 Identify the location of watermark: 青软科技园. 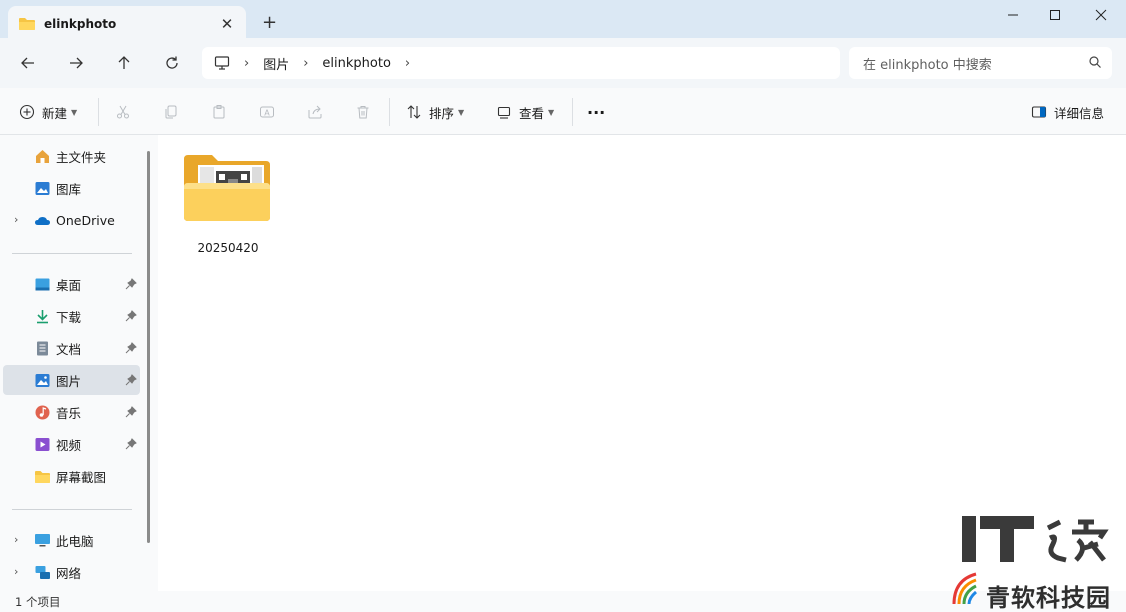
(1037, 563).